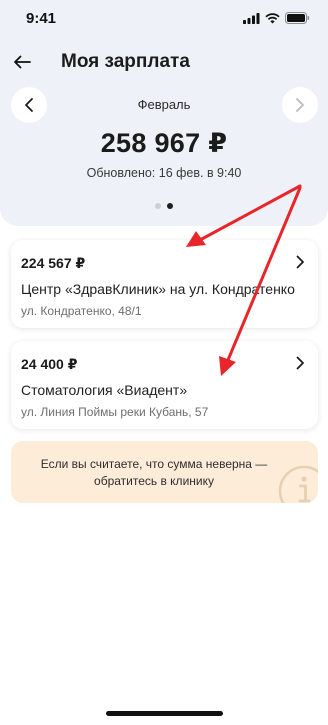  I want to click on status-time: 9:41, so click(41, 18).